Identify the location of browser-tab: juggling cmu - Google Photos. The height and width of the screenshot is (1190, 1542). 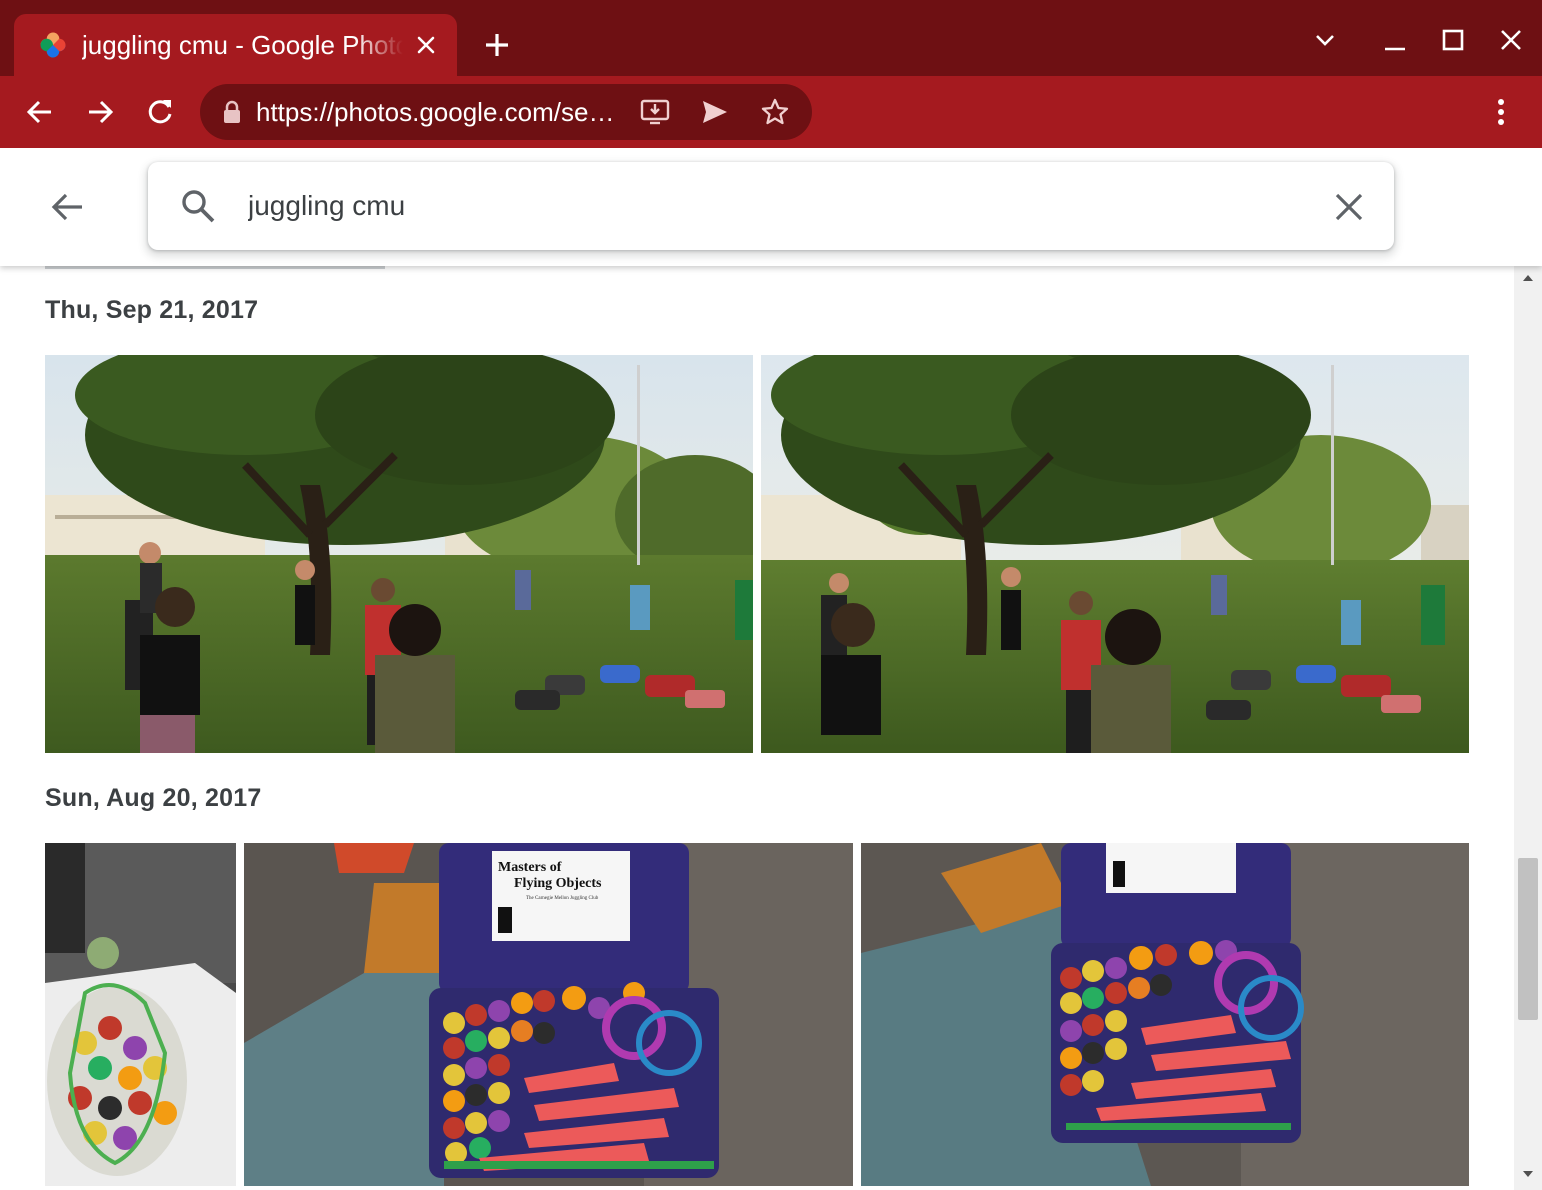
(235, 45).